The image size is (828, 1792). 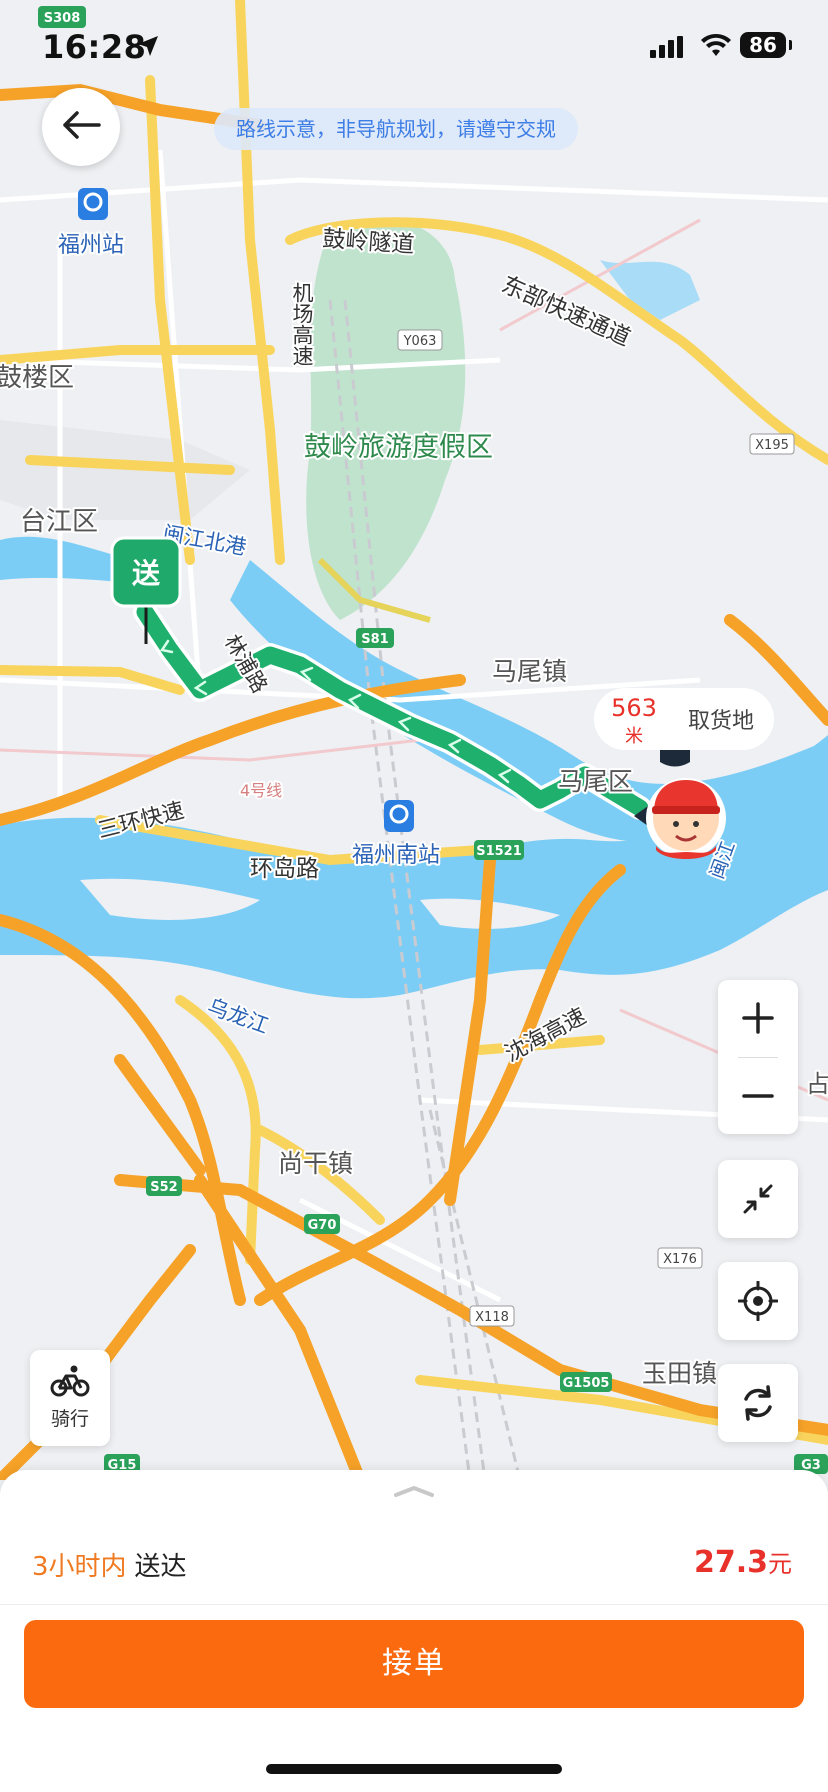 What do you see at coordinates (529, 671) in the screenshot?
I see `label-mawei-town: 马尾镇` at bounding box center [529, 671].